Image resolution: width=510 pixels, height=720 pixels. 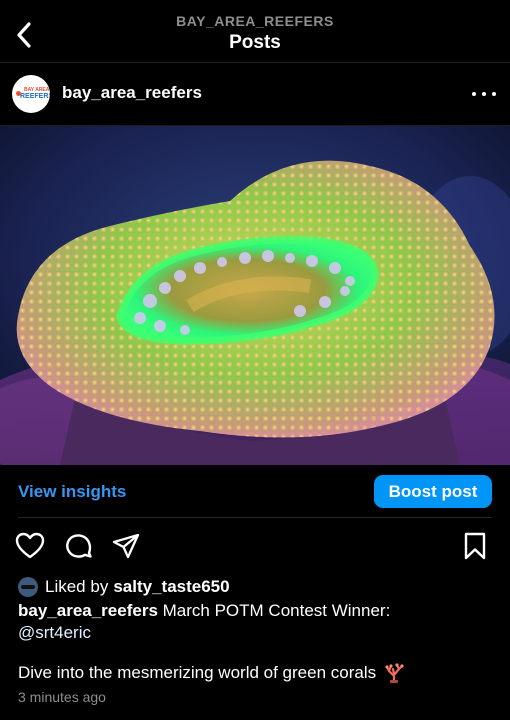 I want to click on divider, so click(x=255, y=517).